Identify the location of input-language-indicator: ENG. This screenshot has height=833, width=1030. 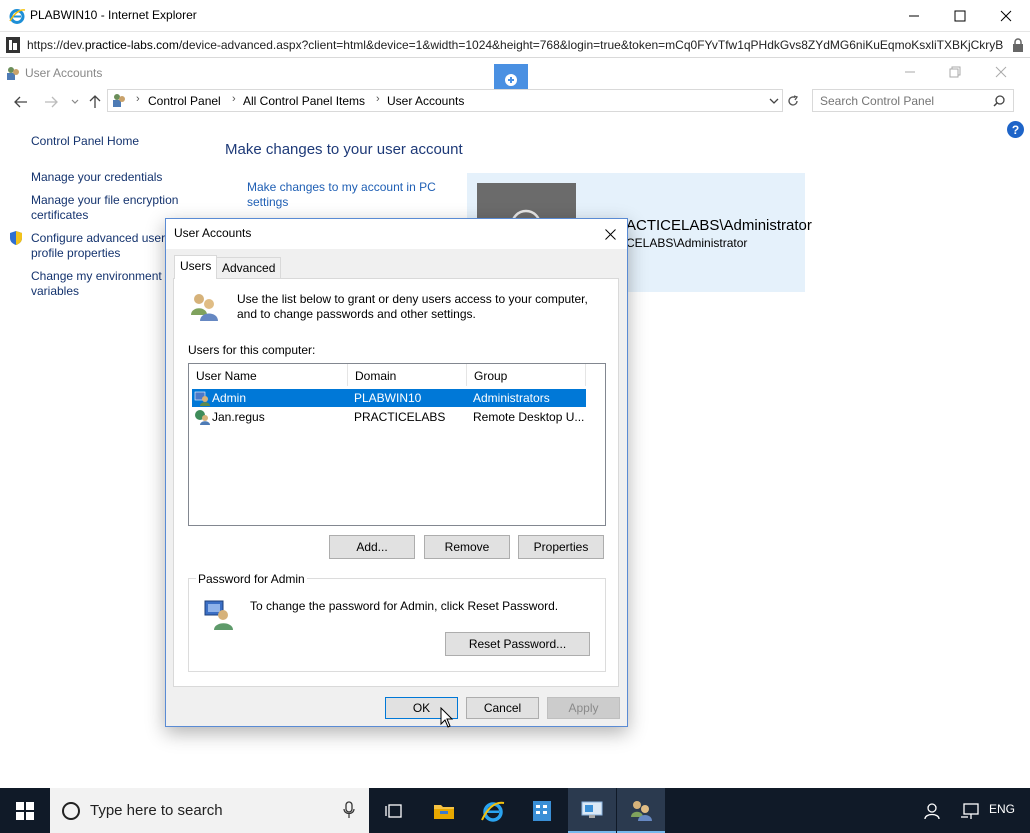
(1002, 809).